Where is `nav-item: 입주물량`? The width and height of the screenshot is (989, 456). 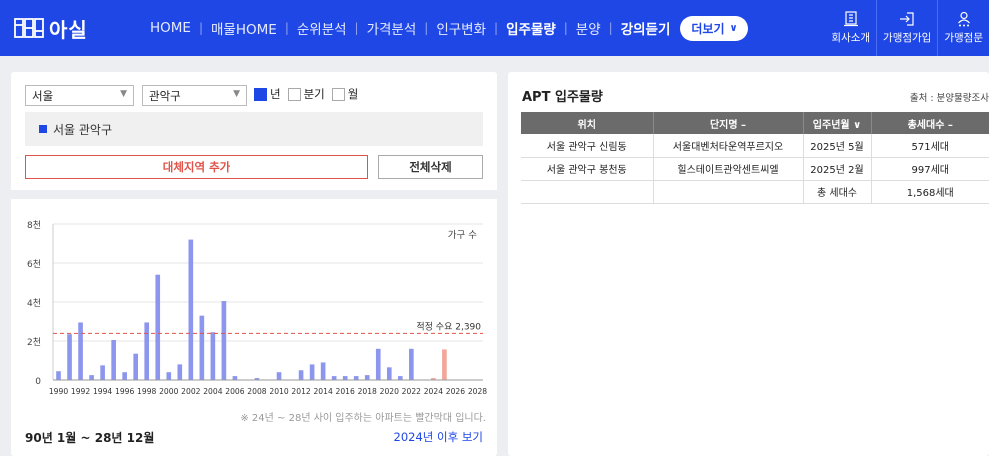
nav-item: 입주물량 is located at coordinates (531, 28).